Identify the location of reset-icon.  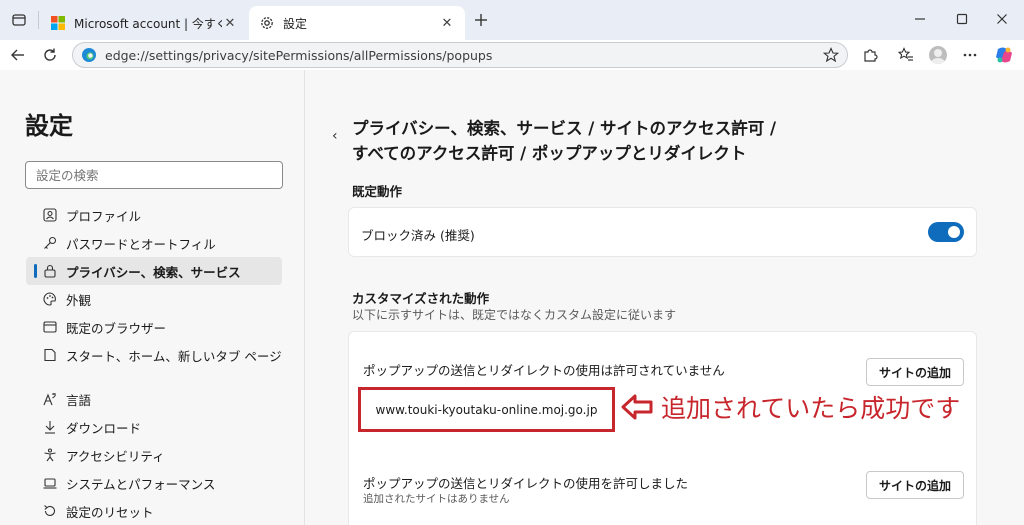
(50, 511).